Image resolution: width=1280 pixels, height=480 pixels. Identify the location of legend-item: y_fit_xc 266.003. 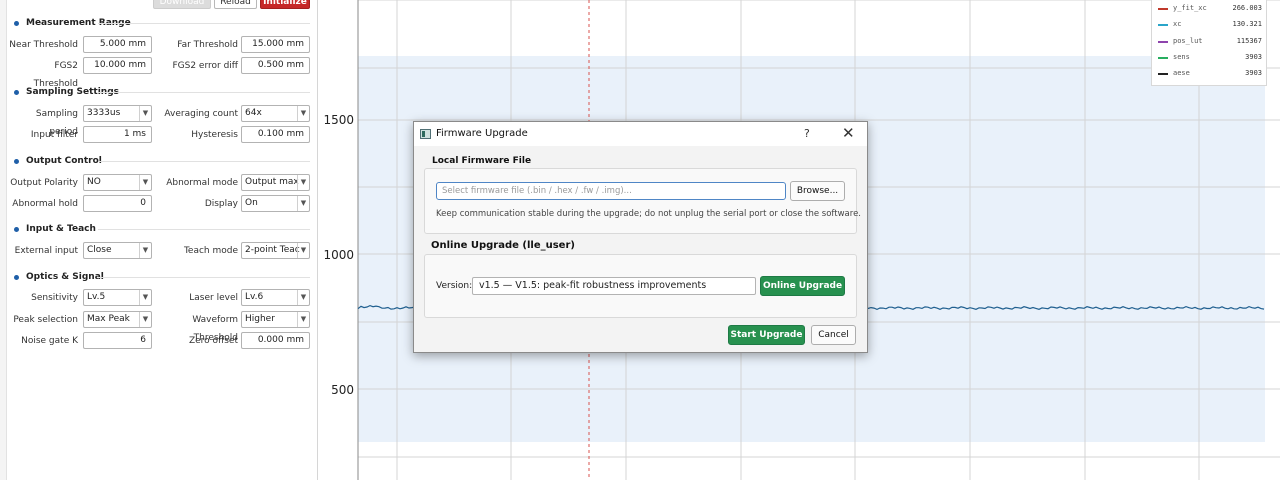
(1210, 9).